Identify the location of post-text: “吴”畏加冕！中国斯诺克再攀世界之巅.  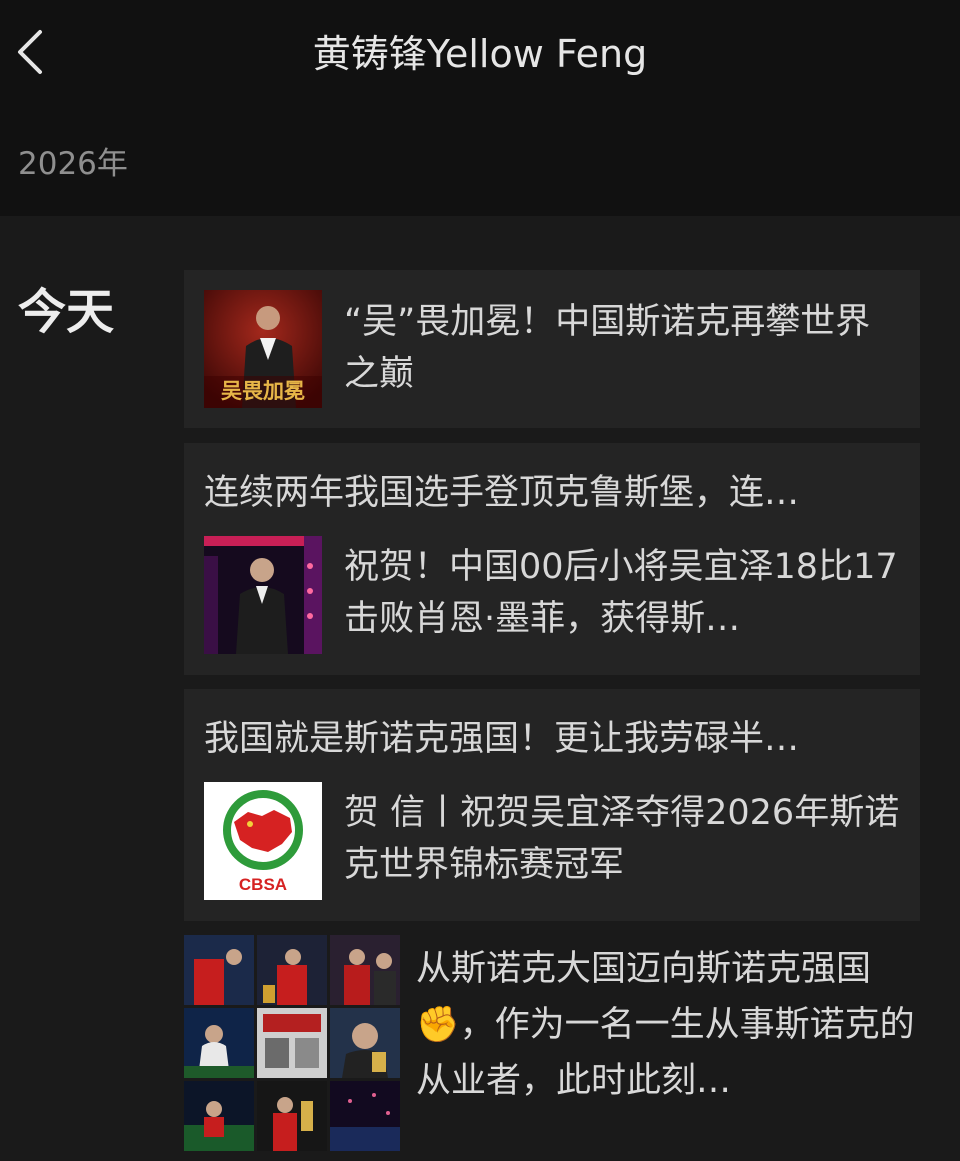
(607, 348).